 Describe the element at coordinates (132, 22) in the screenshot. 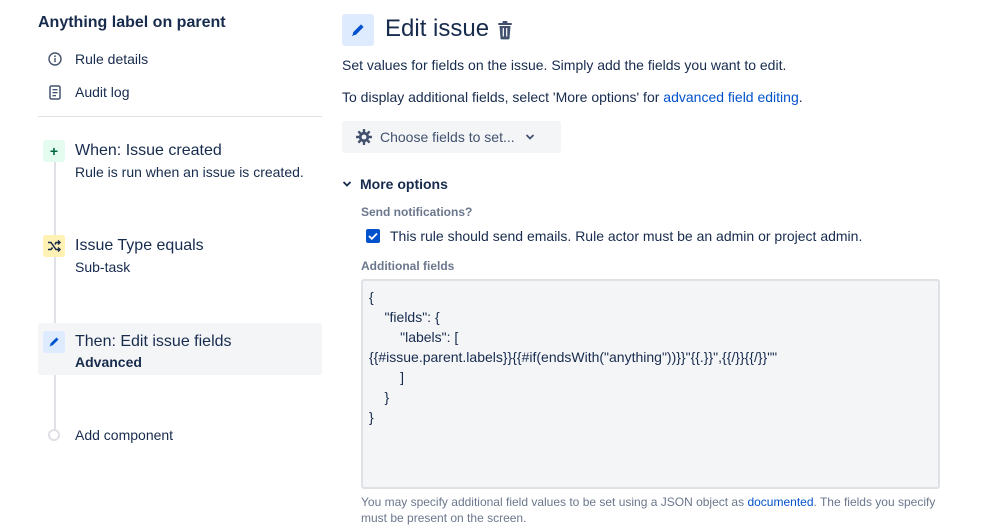

I see `rule-title: Anything label on parent` at that location.